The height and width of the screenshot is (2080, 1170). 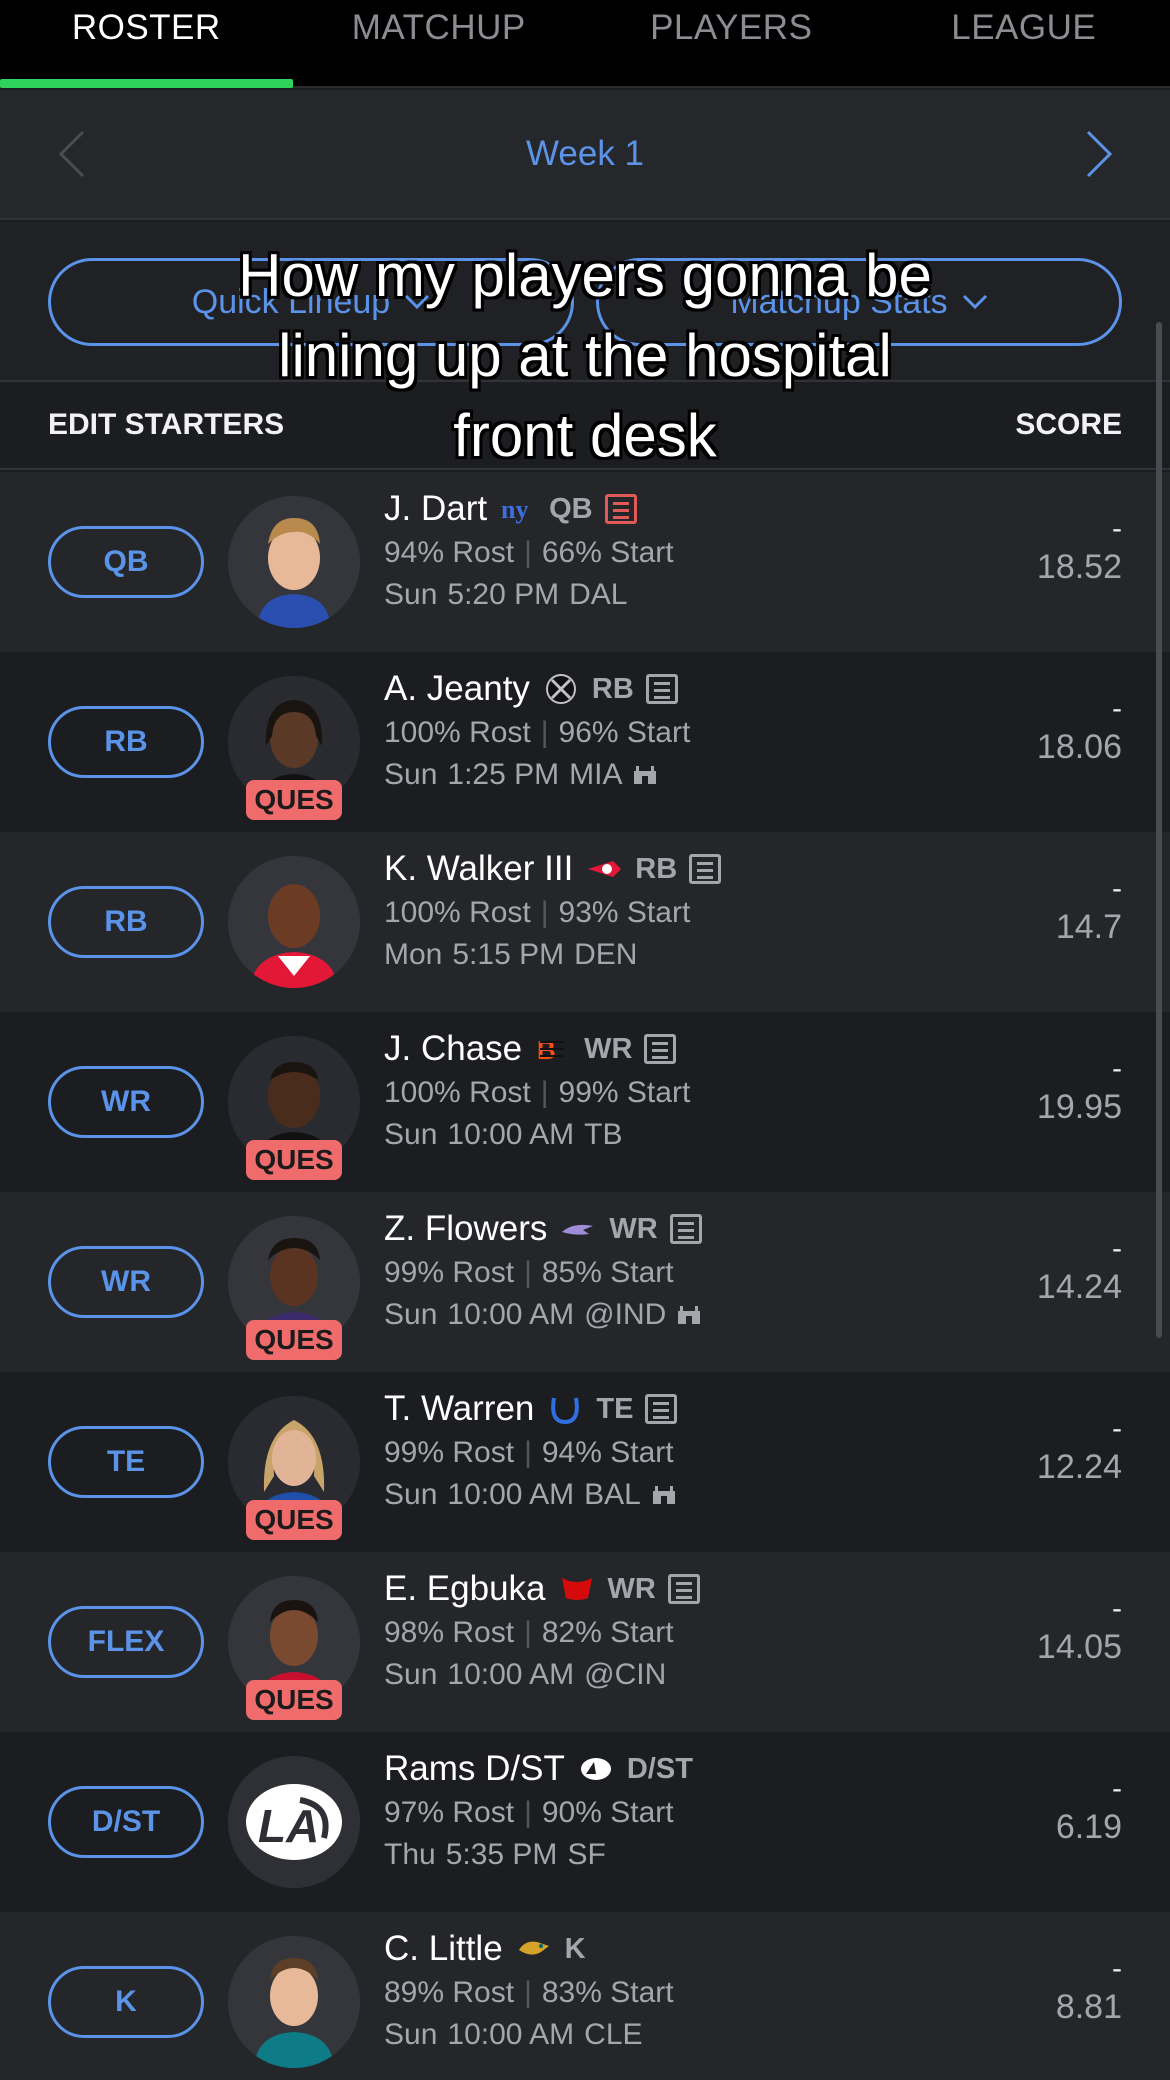 I want to click on chevron-left-icon, so click(x=72, y=154).